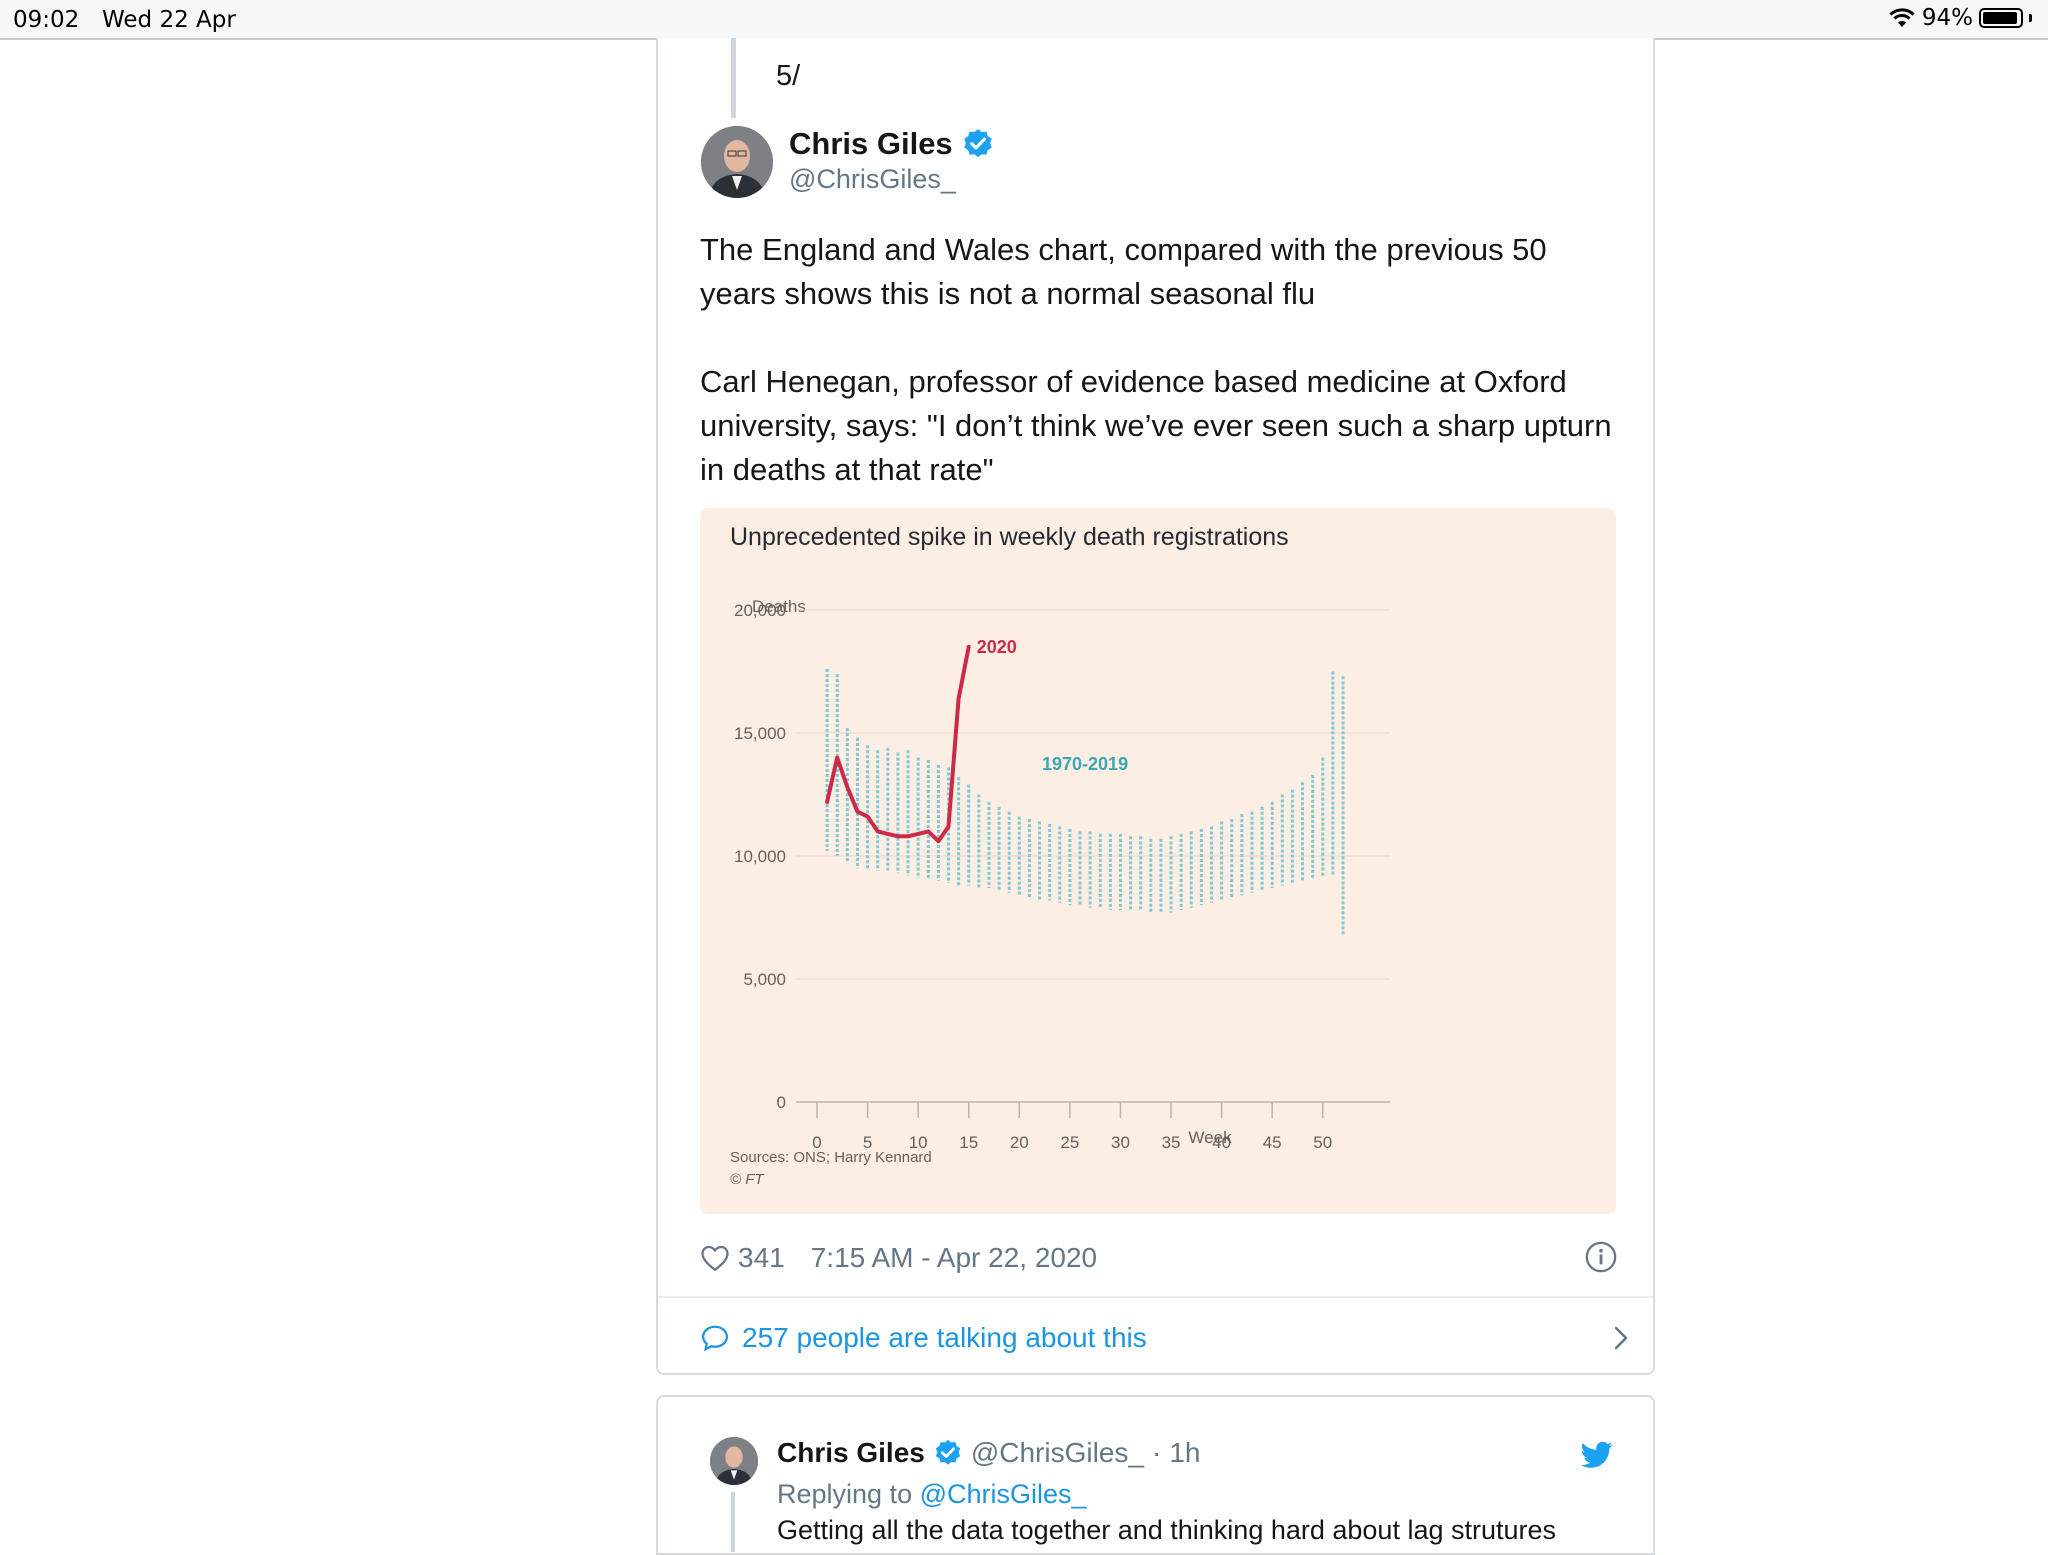  I want to click on y-tick-label: 20,000, so click(760, 610).